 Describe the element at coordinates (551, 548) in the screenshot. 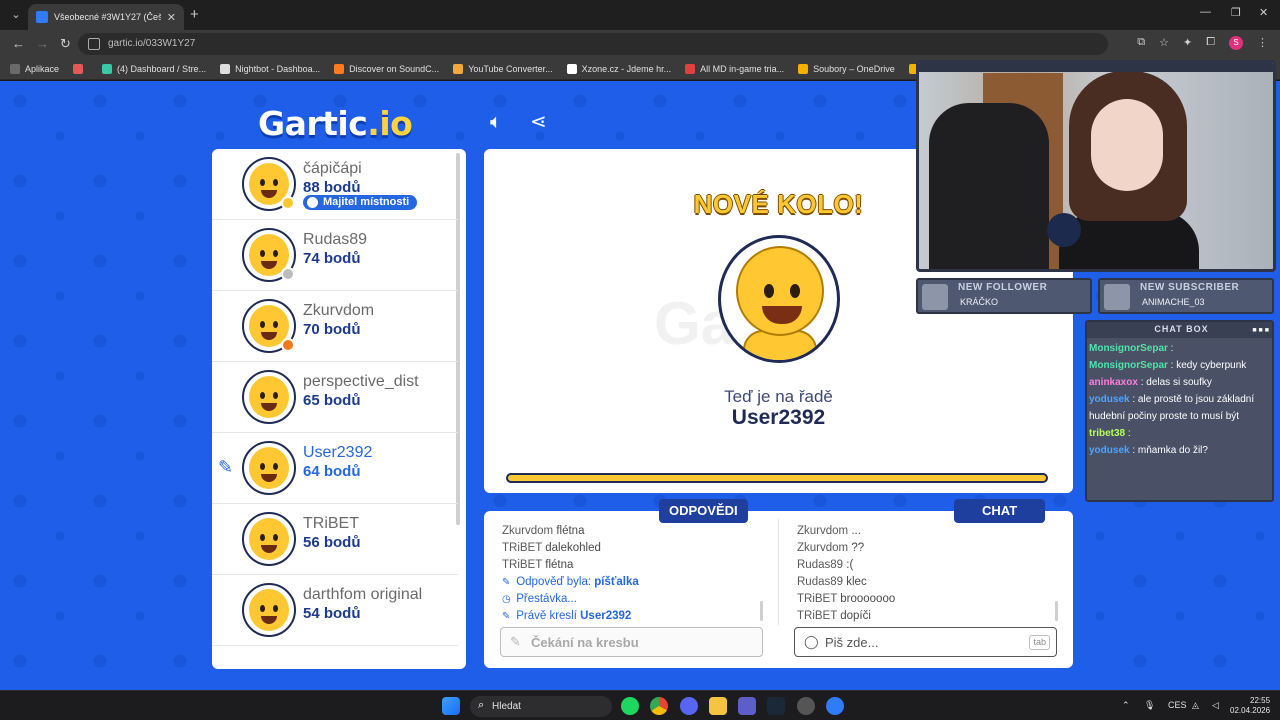

I see `answer-message: TRiBET dalekohled` at that location.